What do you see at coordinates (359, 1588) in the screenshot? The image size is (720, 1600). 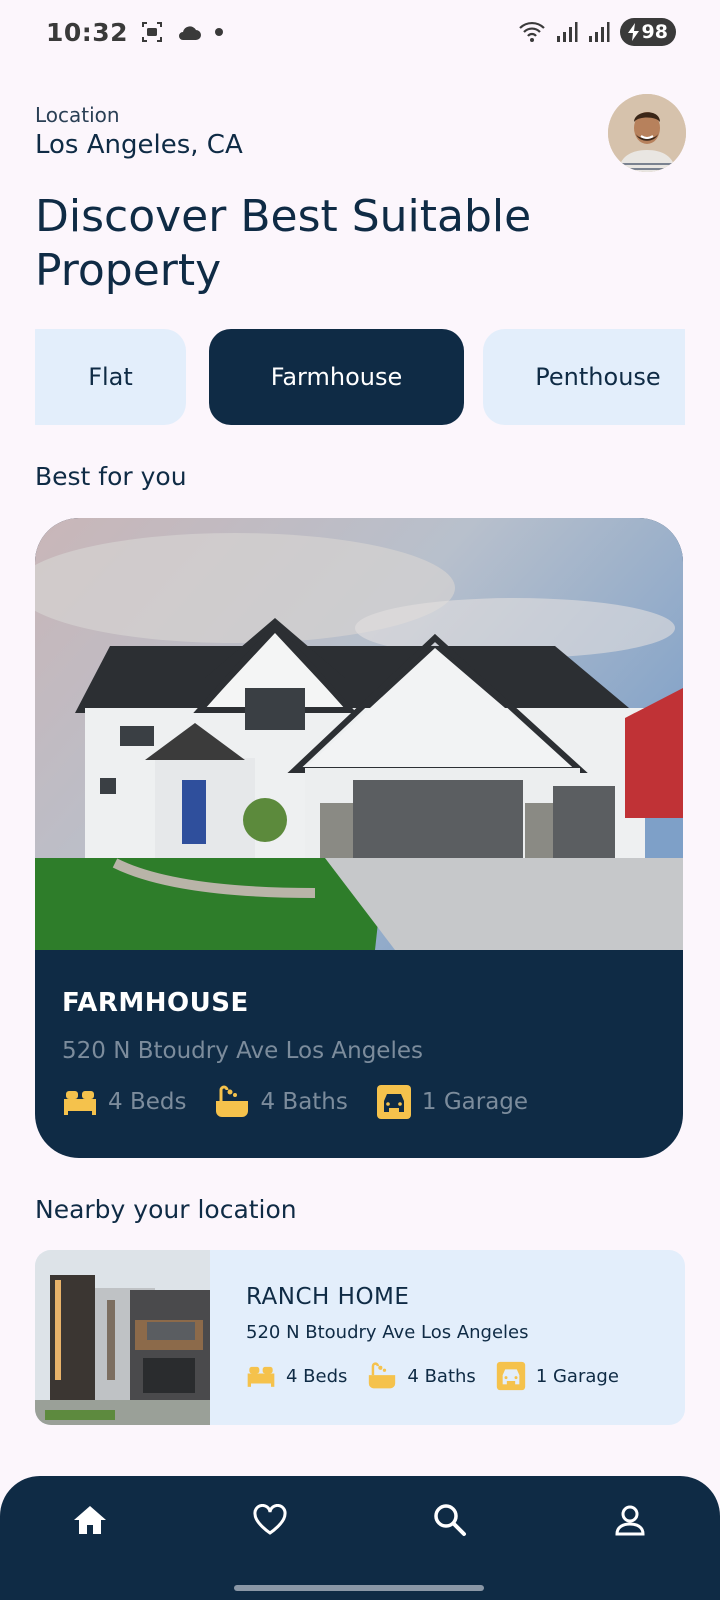 I see `home-indicator` at bounding box center [359, 1588].